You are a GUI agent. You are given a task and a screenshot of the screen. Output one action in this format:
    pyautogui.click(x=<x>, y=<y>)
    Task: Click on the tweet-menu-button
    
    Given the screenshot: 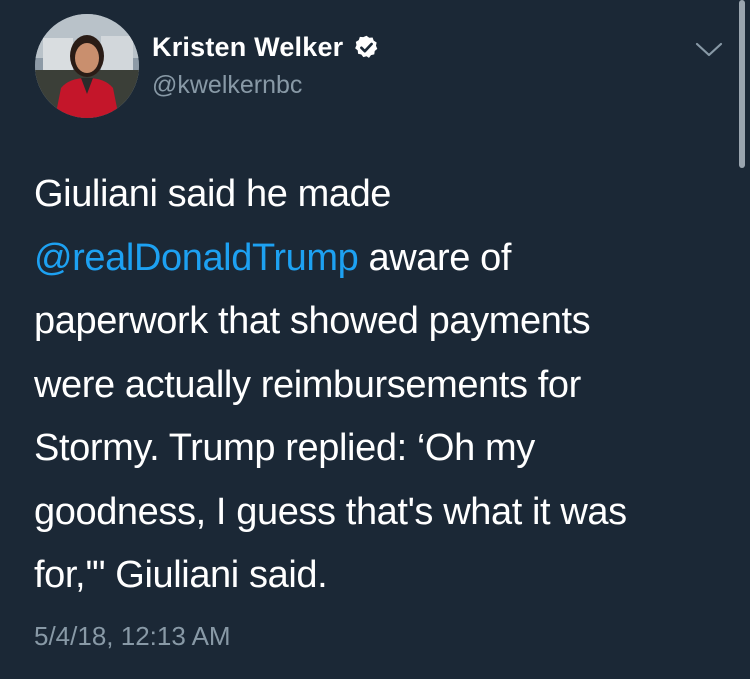 What is the action you would take?
    pyautogui.click(x=709, y=49)
    